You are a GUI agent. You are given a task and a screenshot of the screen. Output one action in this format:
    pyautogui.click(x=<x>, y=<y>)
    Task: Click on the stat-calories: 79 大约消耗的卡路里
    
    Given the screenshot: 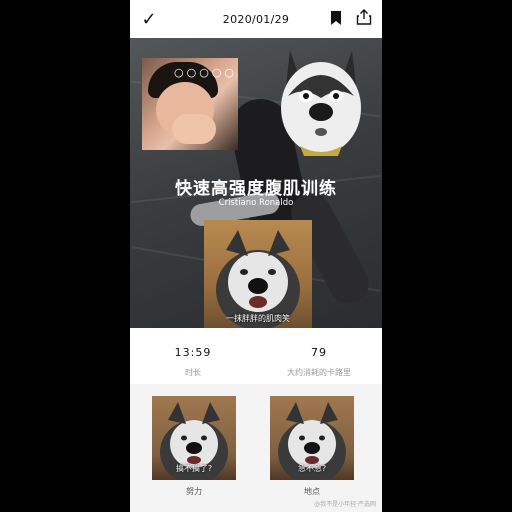 What is the action you would take?
    pyautogui.click(x=319, y=356)
    